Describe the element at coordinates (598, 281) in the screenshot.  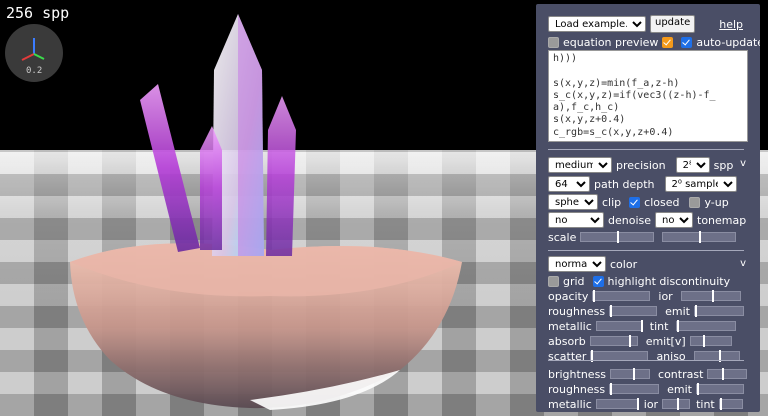
I see `highlight-discontinuity-checkbox` at that location.